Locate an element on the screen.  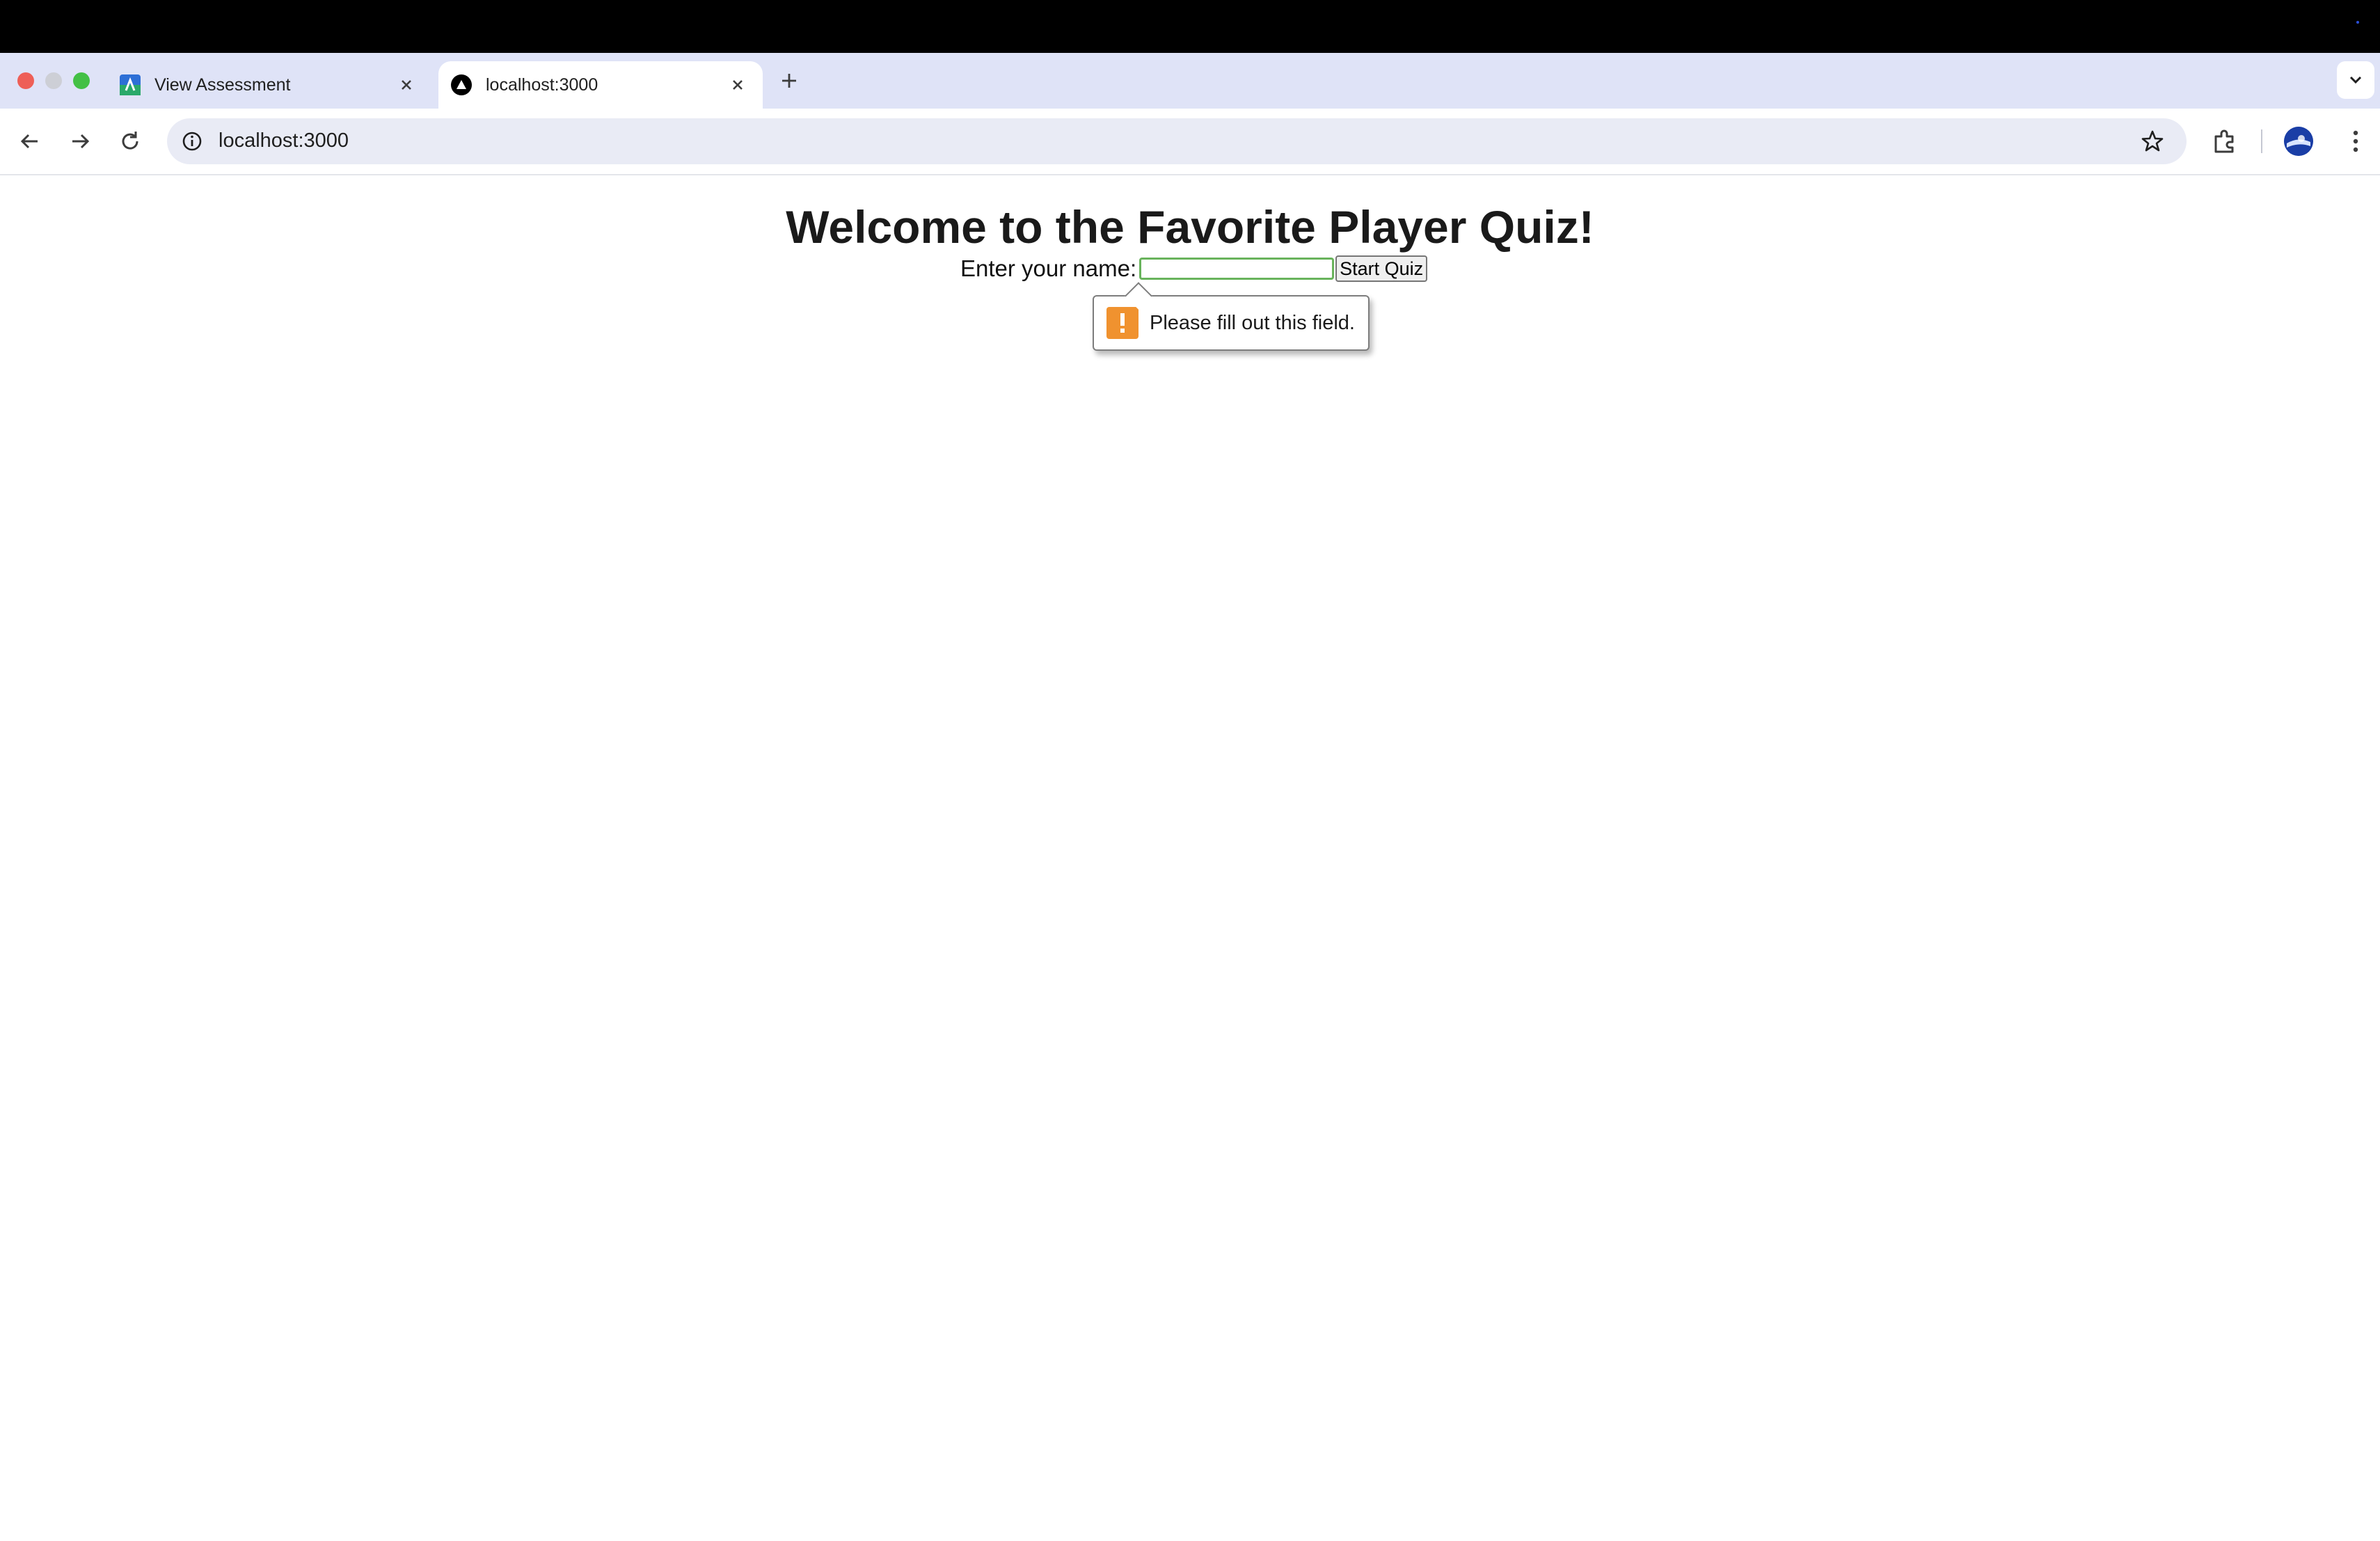
plus-icon is located at coordinates (789, 81).